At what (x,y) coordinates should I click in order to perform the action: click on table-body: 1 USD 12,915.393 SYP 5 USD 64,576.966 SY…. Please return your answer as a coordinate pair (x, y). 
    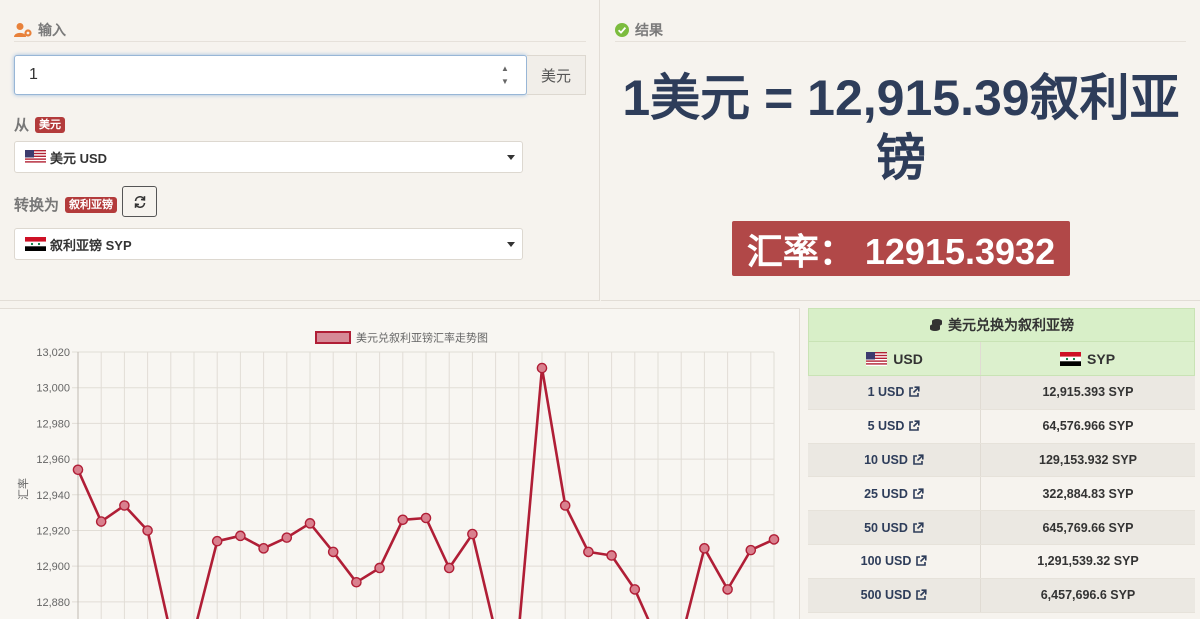
    Looking at the image, I should click on (1001, 494).